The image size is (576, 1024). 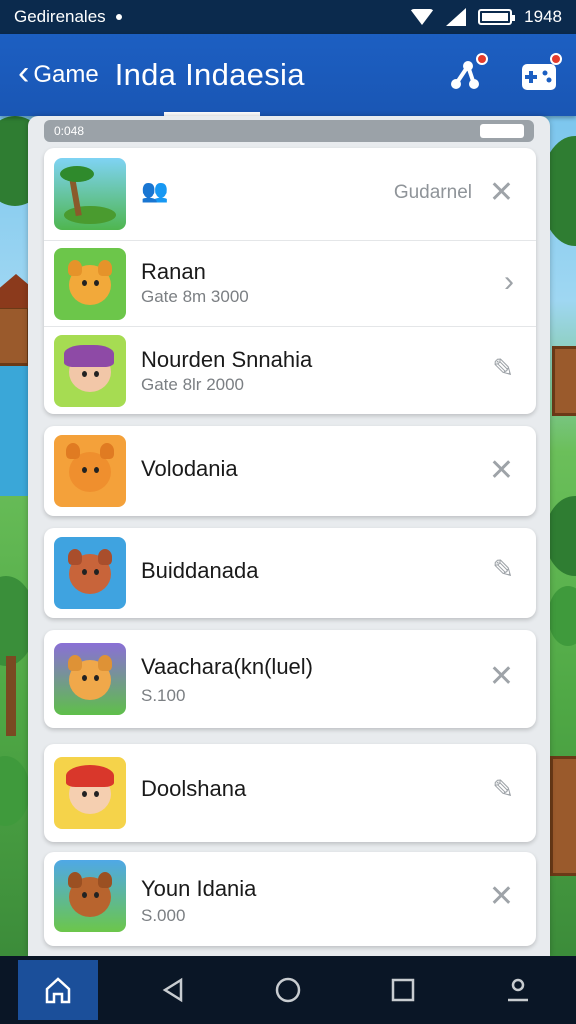 What do you see at coordinates (227, 666) in the screenshot?
I see `item-title: Vaachara(kn(luel)` at bounding box center [227, 666].